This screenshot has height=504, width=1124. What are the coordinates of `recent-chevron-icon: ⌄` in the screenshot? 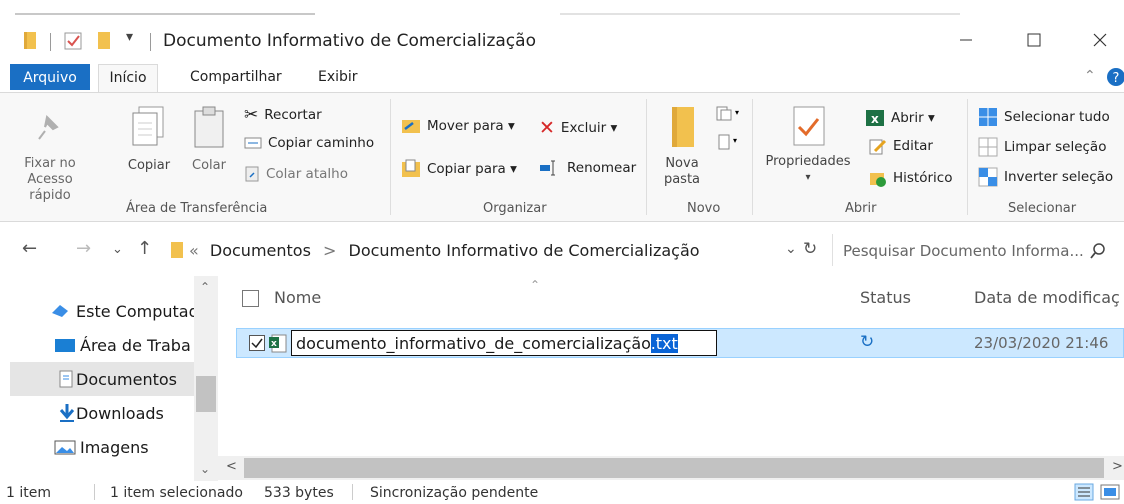 It's located at (117, 249).